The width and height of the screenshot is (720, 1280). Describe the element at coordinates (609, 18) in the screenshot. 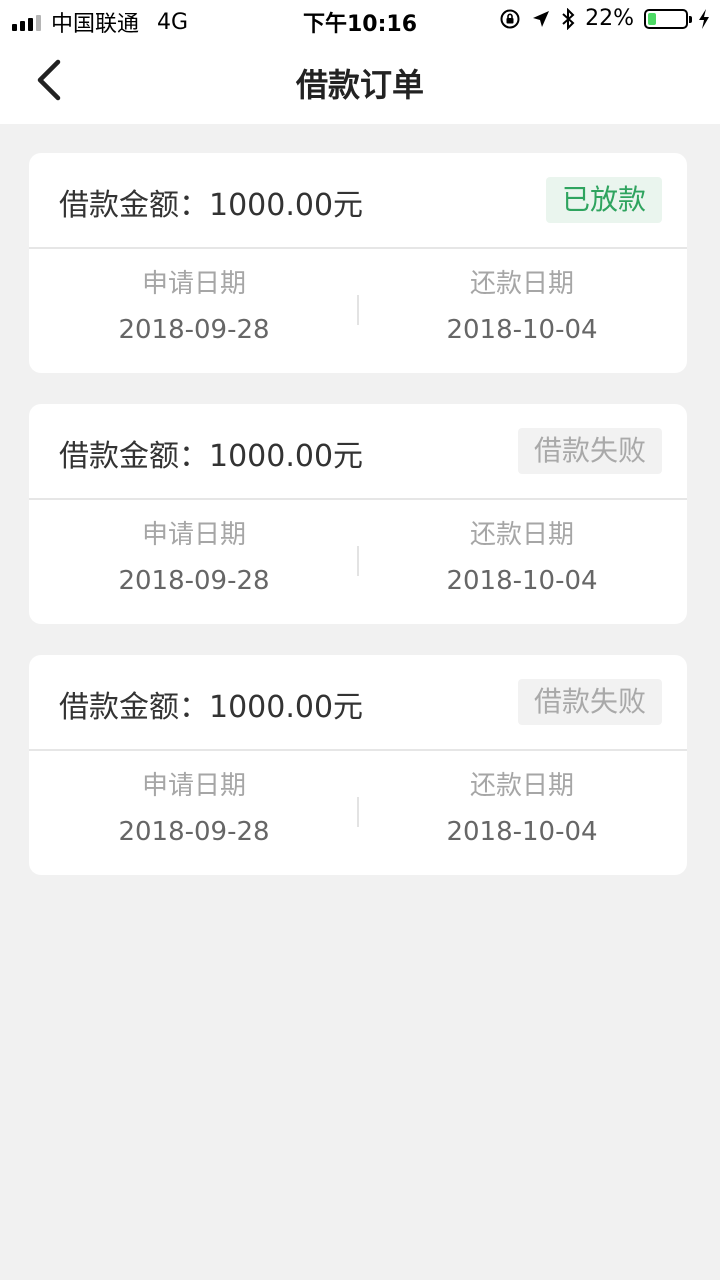

I see `battery-percent: 22%` at that location.